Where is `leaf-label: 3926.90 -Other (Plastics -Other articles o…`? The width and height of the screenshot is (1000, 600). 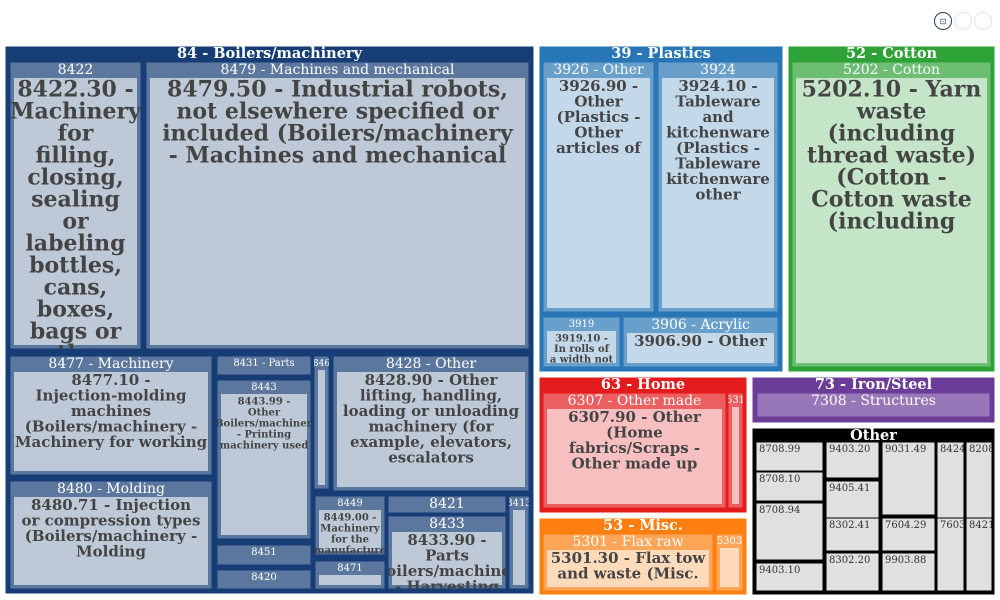 leaf-label: 3926.90 -Other (Plastics -Other articles o… is located at coordinates (599, 117).